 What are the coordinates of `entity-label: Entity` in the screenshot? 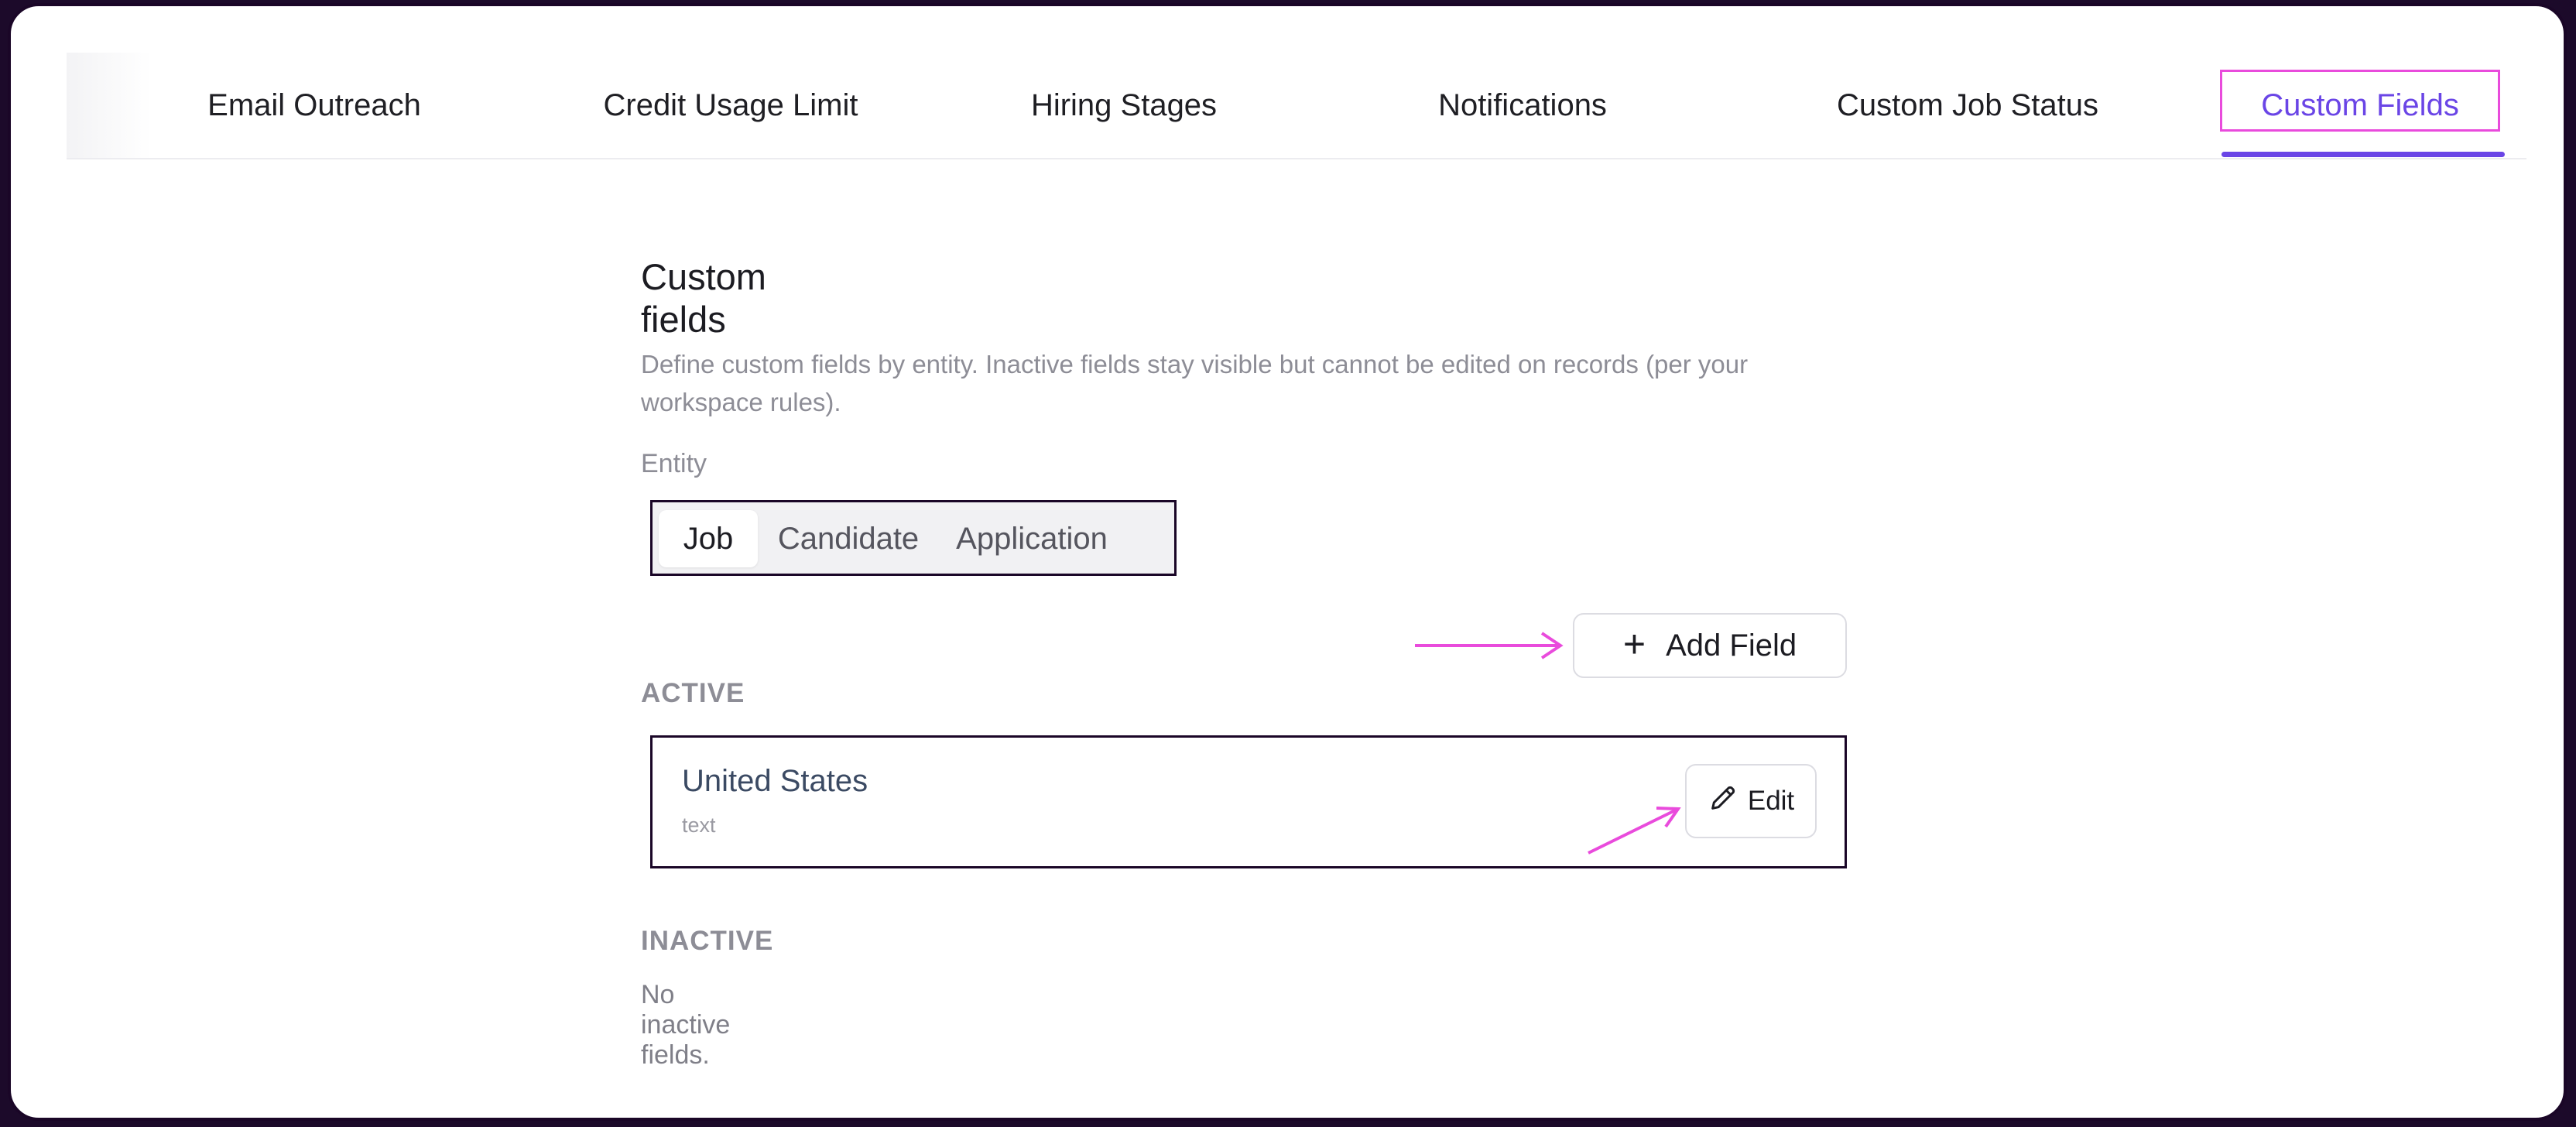 It's located at (674, 464).